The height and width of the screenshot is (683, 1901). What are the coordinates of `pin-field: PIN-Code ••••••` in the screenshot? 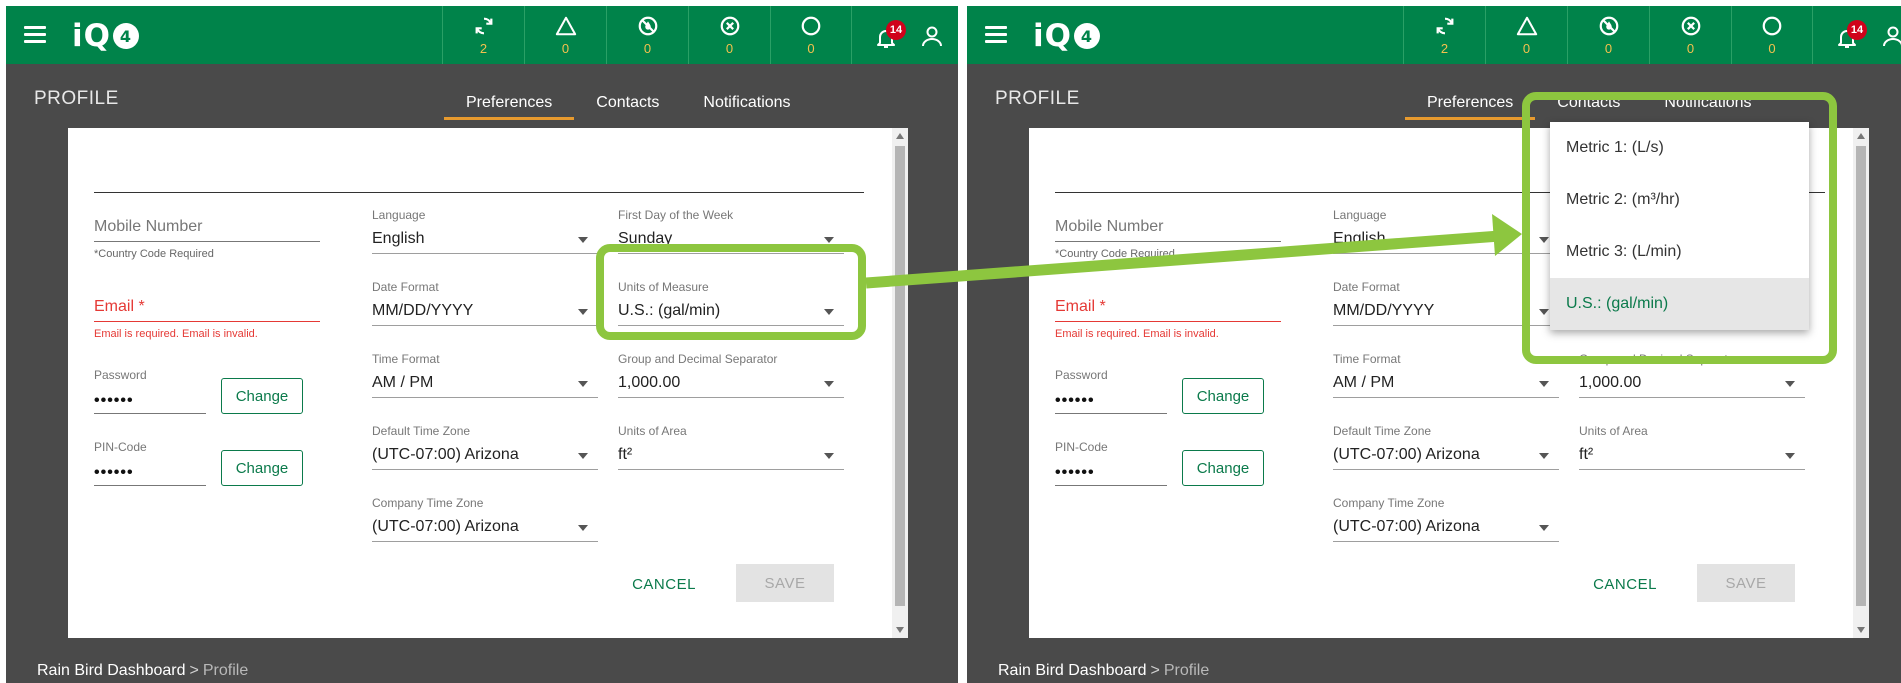 It's located at (150, 463).